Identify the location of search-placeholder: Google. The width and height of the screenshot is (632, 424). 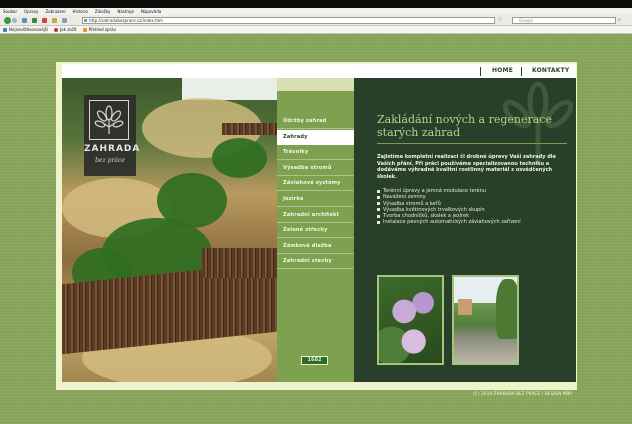
(526, 20).